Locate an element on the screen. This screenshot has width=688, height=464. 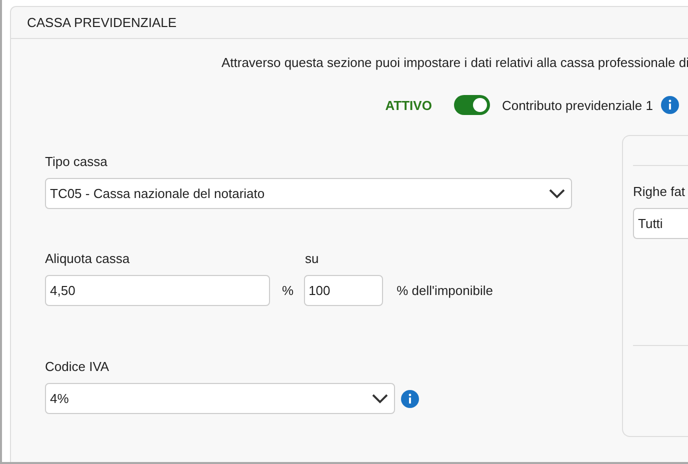
status-label: ATTIVO is located at coordinates (408, 105).